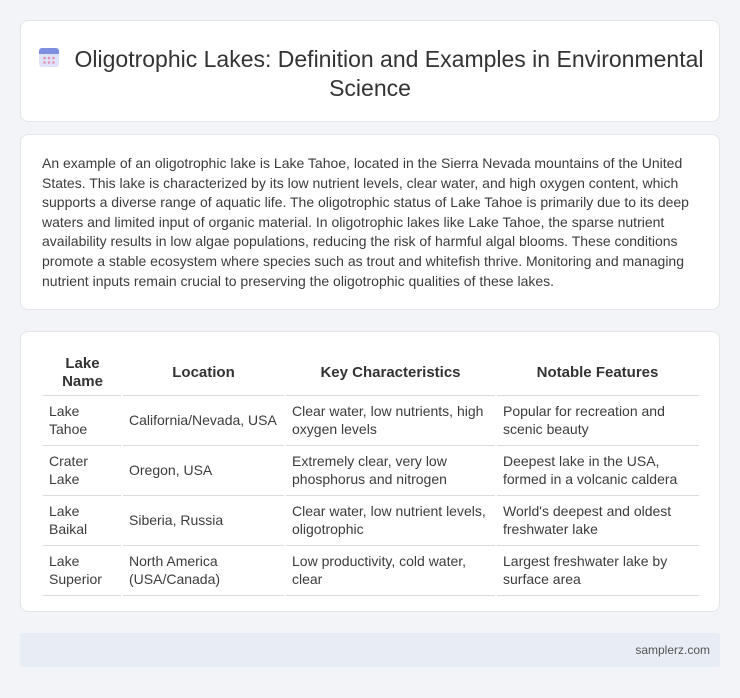 This screenshot has width=740, height=698. I want to click on cell-lake-name: Lake Superior, so click(82, 570).